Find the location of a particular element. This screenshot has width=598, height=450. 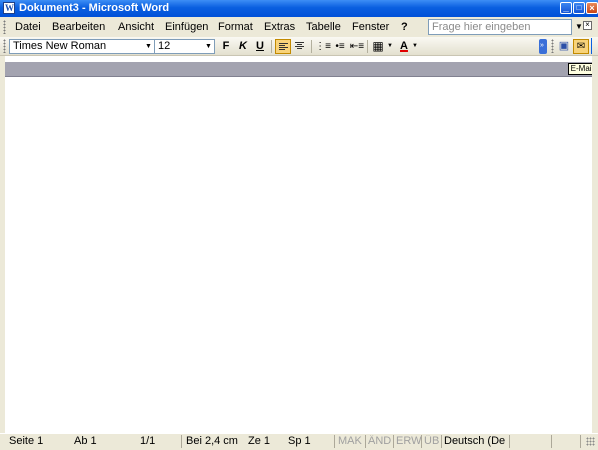

maximize-icon: □ is located at coordinates (579, 7).